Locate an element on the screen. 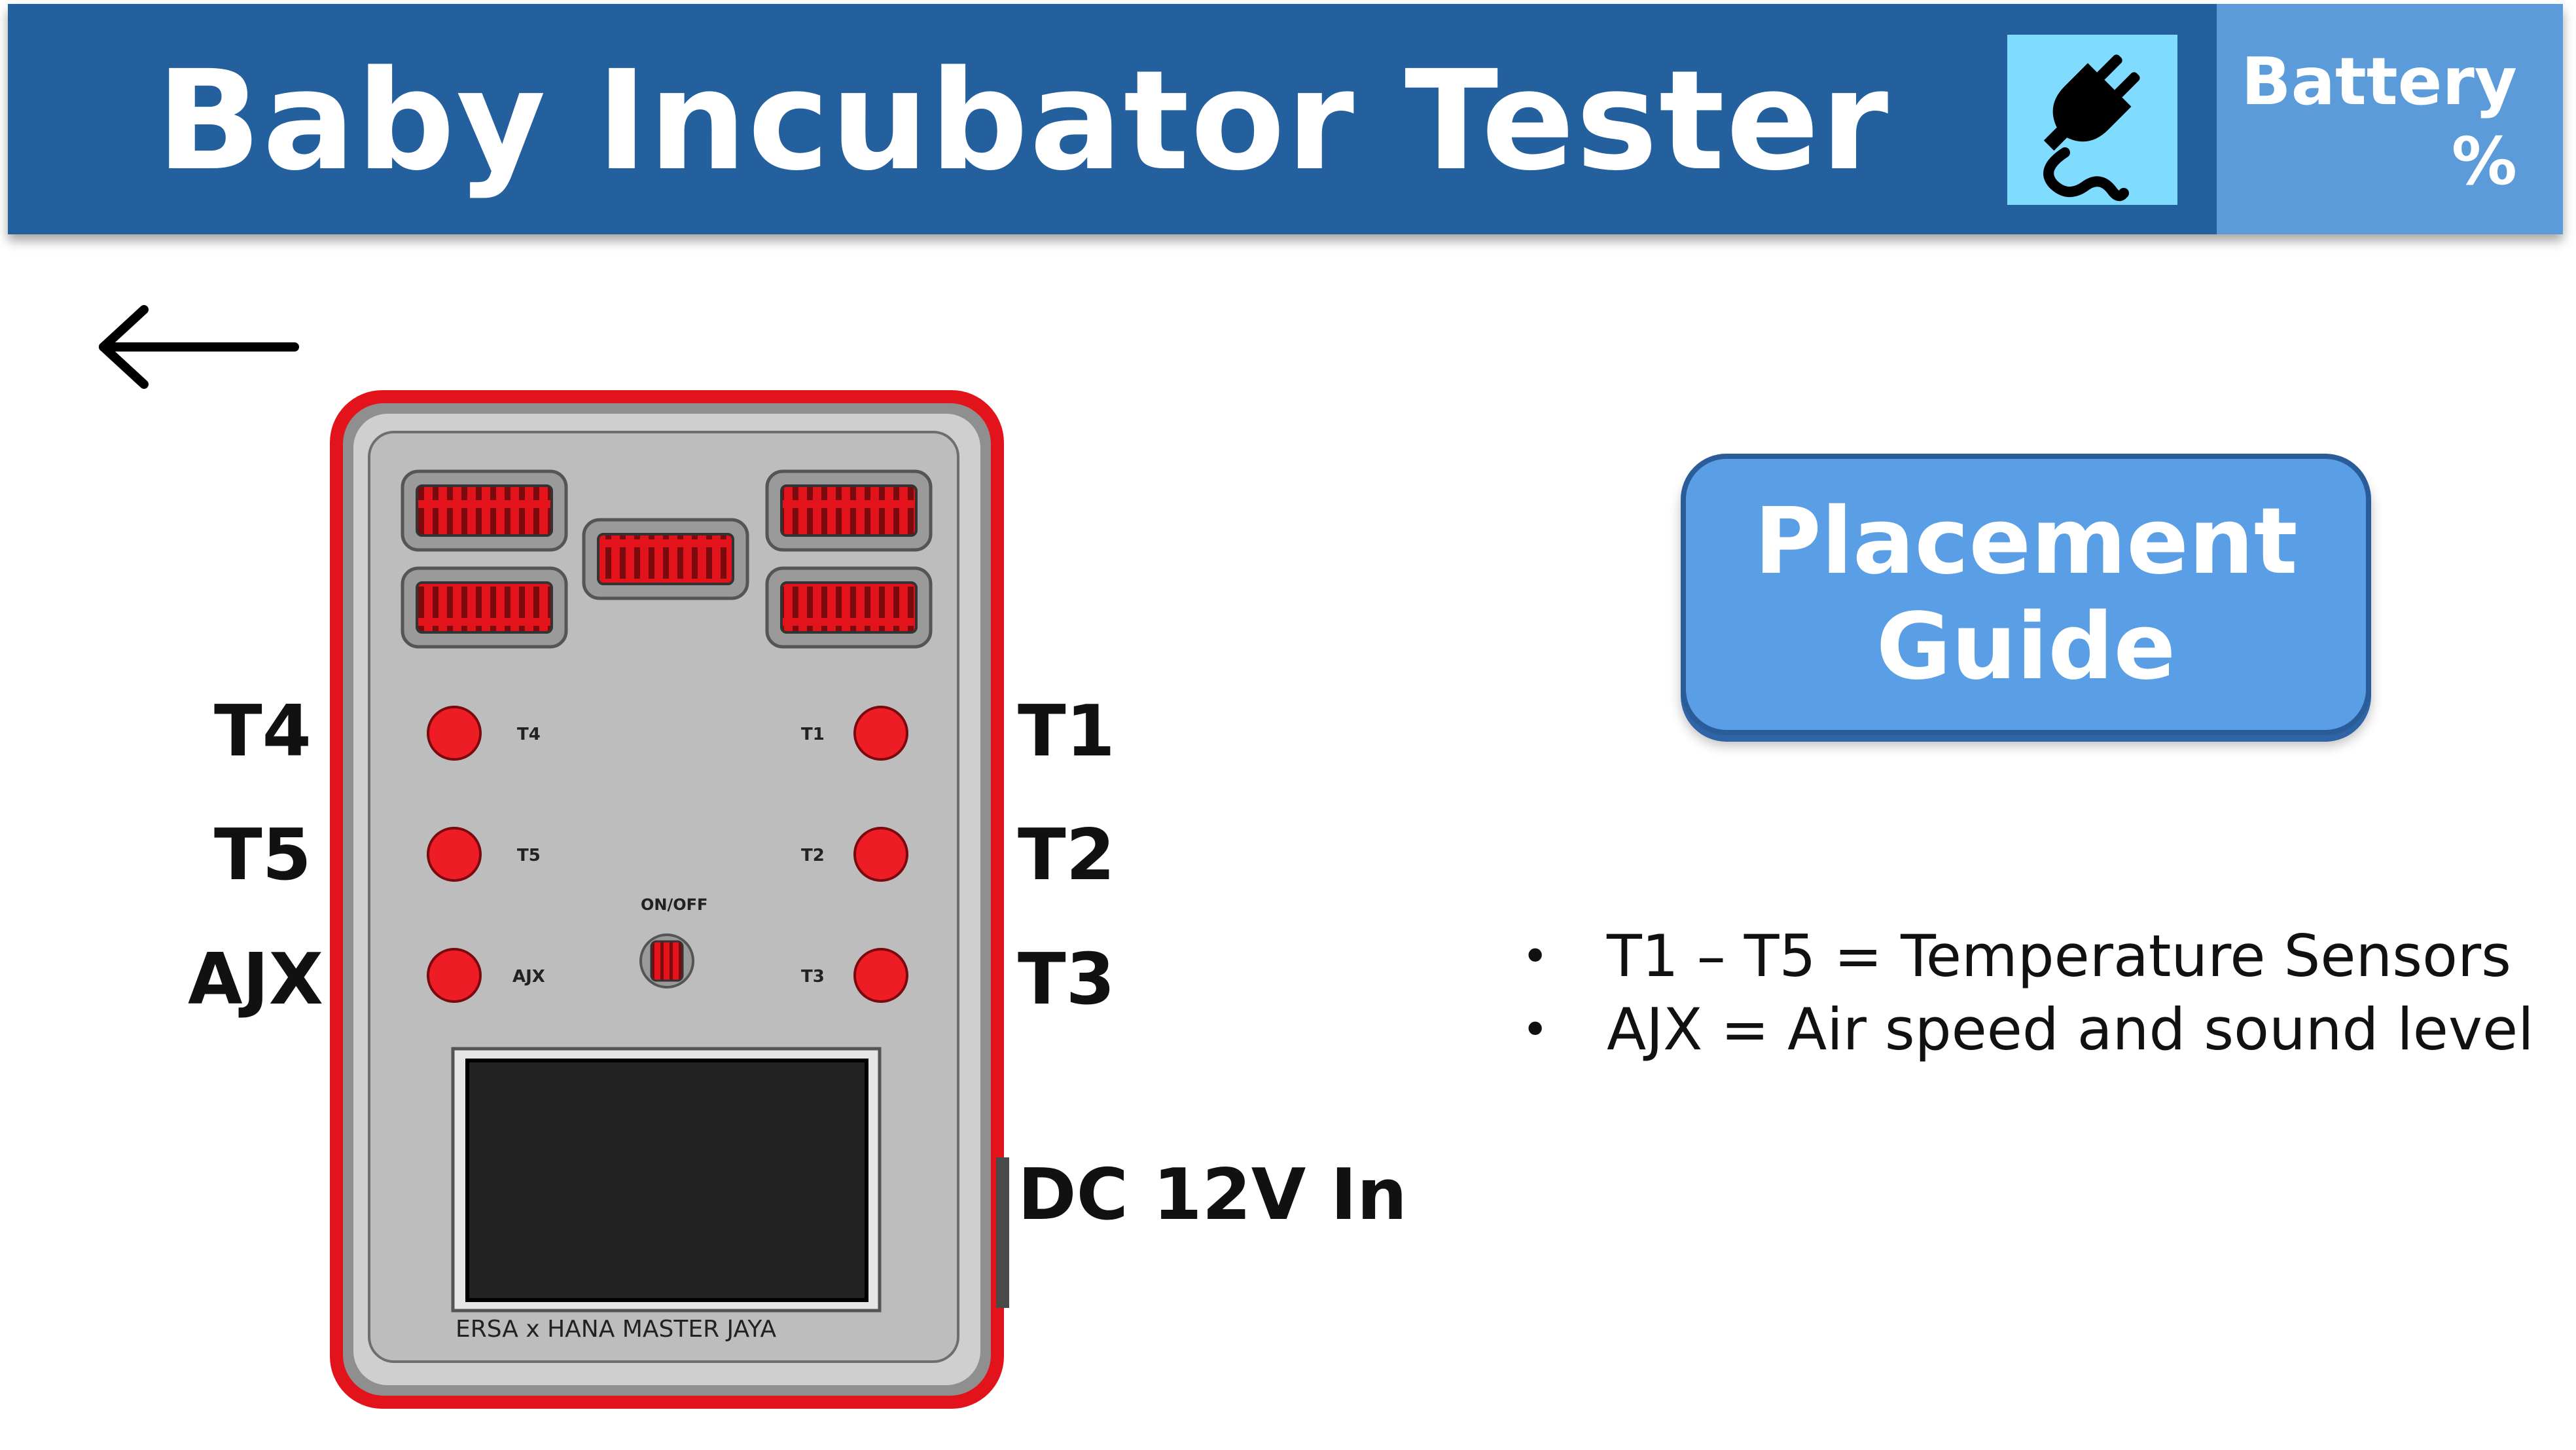 The image size is (2576, 1450). vent-top-right is located at coordinates (849, 511).